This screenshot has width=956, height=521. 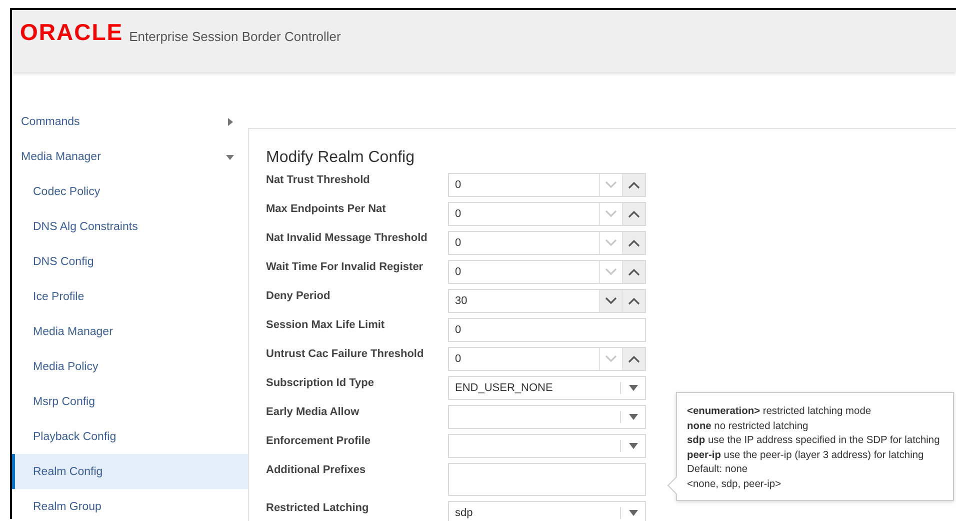 What do you see at coordinates (130, 505) in the screenshot?
I see `sidebar-item: Realm Group` at bounding box center [130, 505].